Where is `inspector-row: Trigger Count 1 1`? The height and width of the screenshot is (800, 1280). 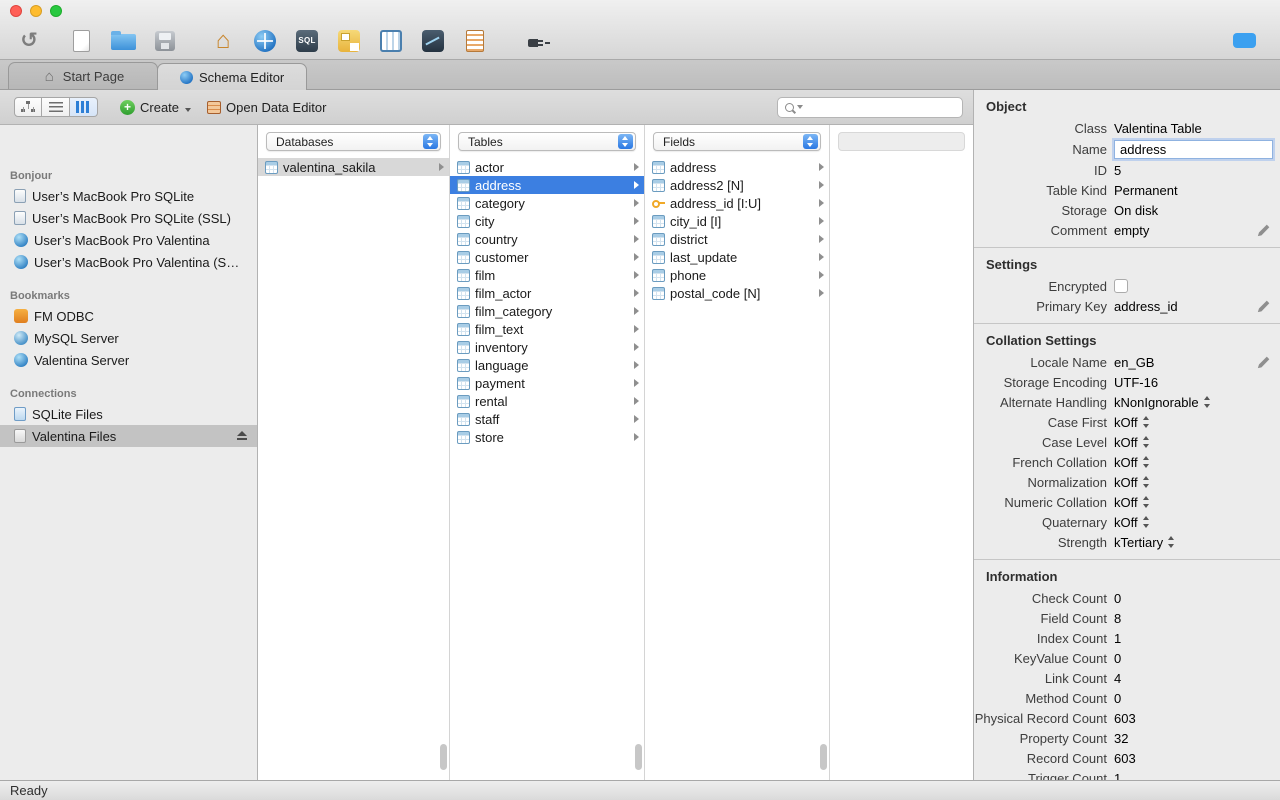 inspector-row: Trigger Count 1 1 is located at coordinates (1127, 774).